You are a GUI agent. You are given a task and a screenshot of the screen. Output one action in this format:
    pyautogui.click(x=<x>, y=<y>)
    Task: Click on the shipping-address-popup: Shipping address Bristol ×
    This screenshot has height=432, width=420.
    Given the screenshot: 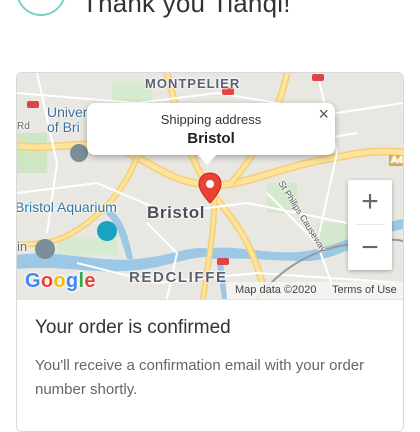 What is the action you would take?
    pyautogui.click(x=211, y=134)
    